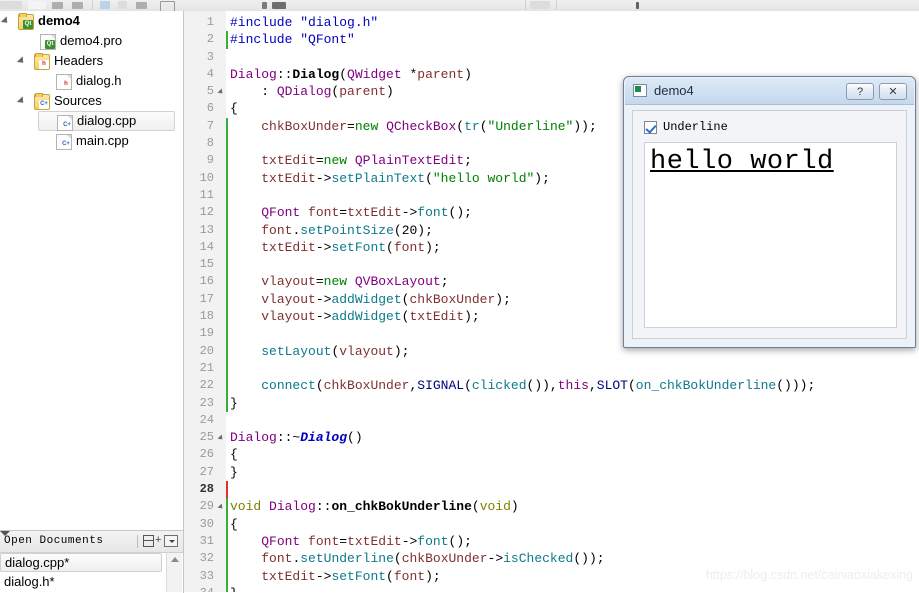 This screenshot has width=919, height=593. What do you see at coordinates (91, 141) in the screenshot?
I see `tree-item-main-cpp: C+ main.cpp` at bounding box center [91, 141].